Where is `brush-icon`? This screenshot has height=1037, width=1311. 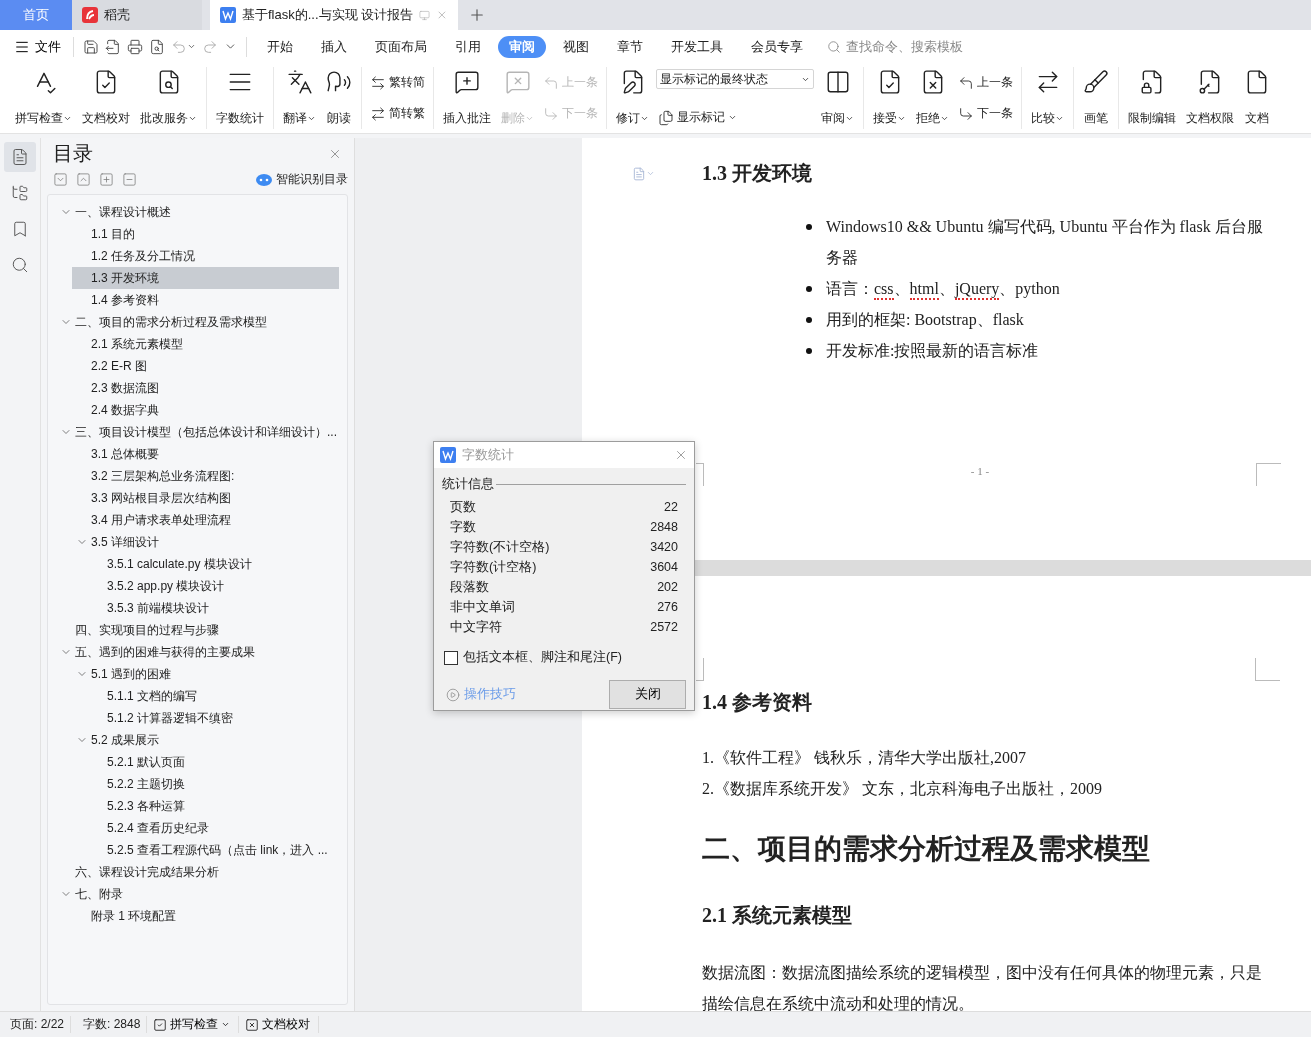 brush-icon is located at coordinates (1096, 82).